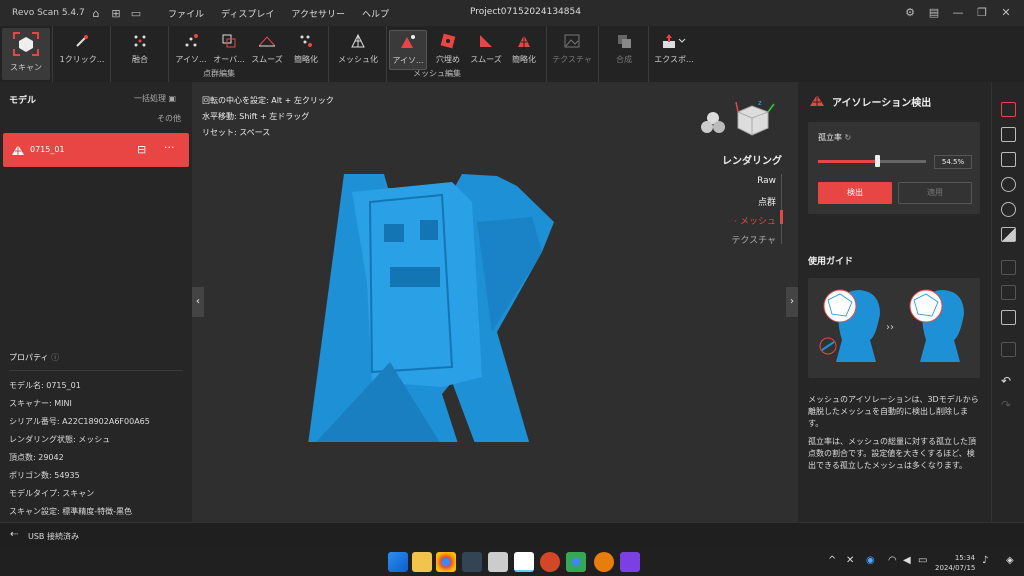  What do you see at coordinates (1010, 560) in the screenshot?
I see `widgets-icon: ◈` at bounding box center [1010, 560].